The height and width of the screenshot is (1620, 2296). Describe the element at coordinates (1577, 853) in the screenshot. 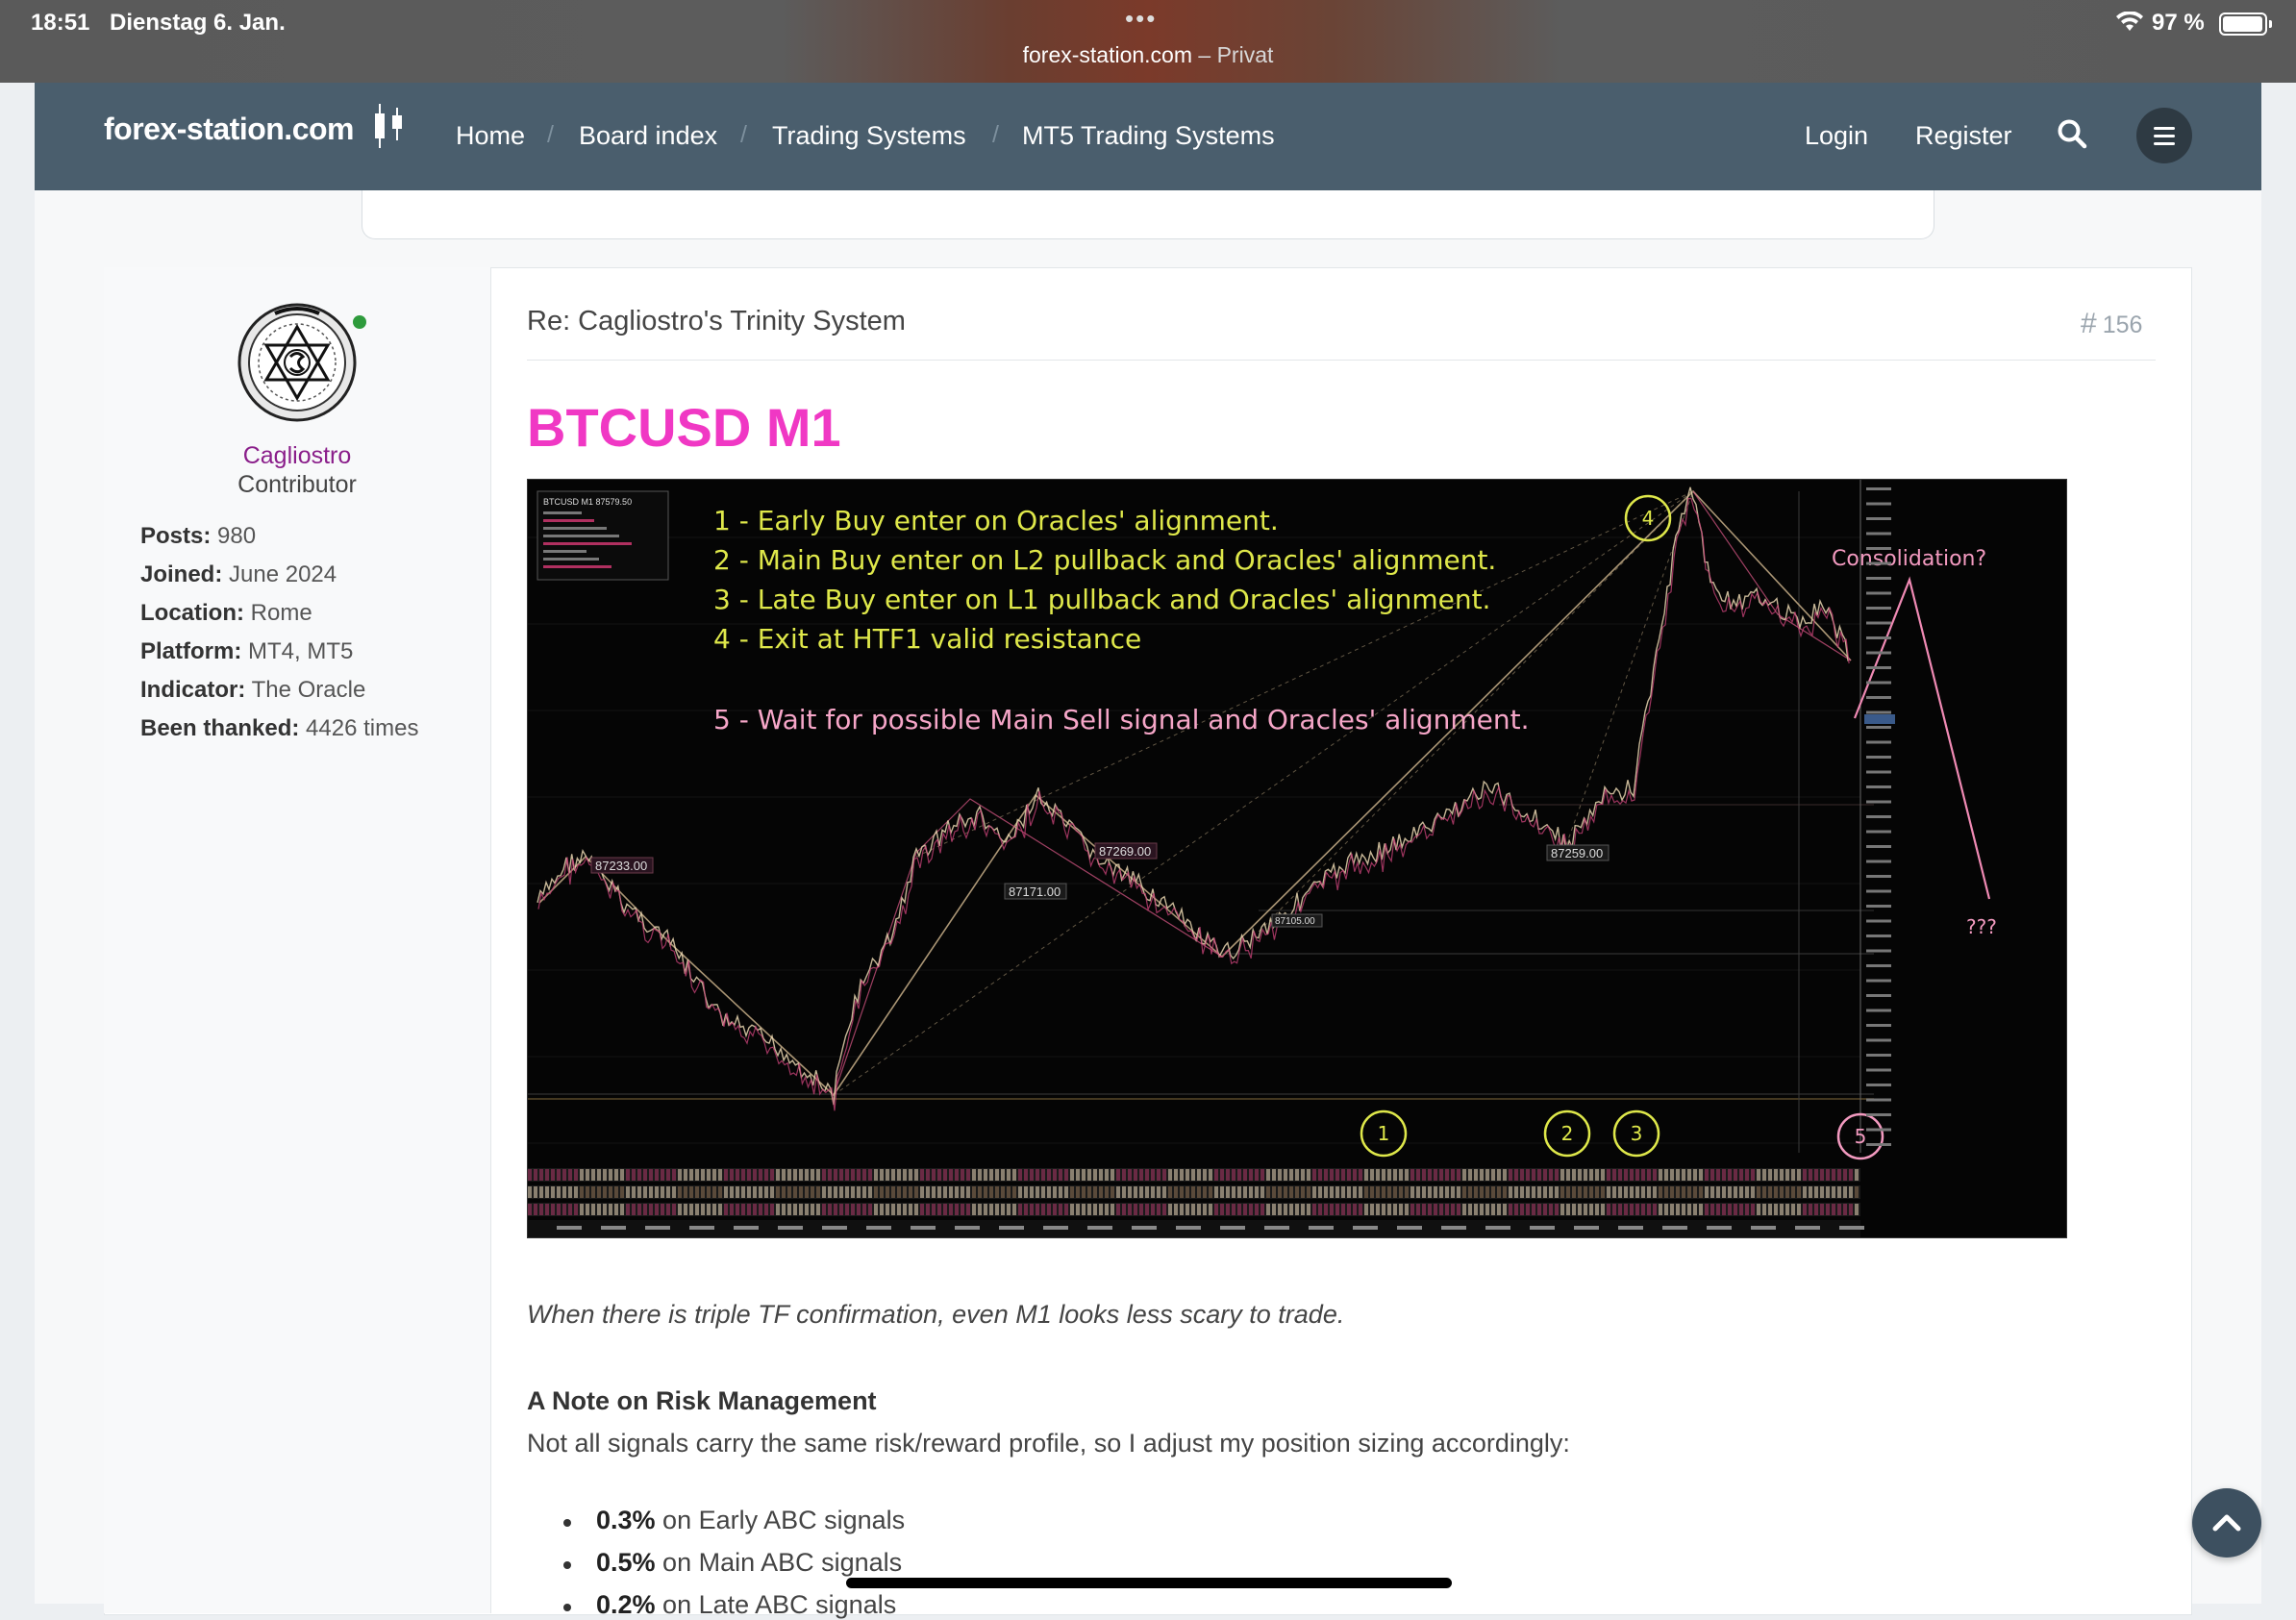

I see `price-label: 87259.00` at that location.